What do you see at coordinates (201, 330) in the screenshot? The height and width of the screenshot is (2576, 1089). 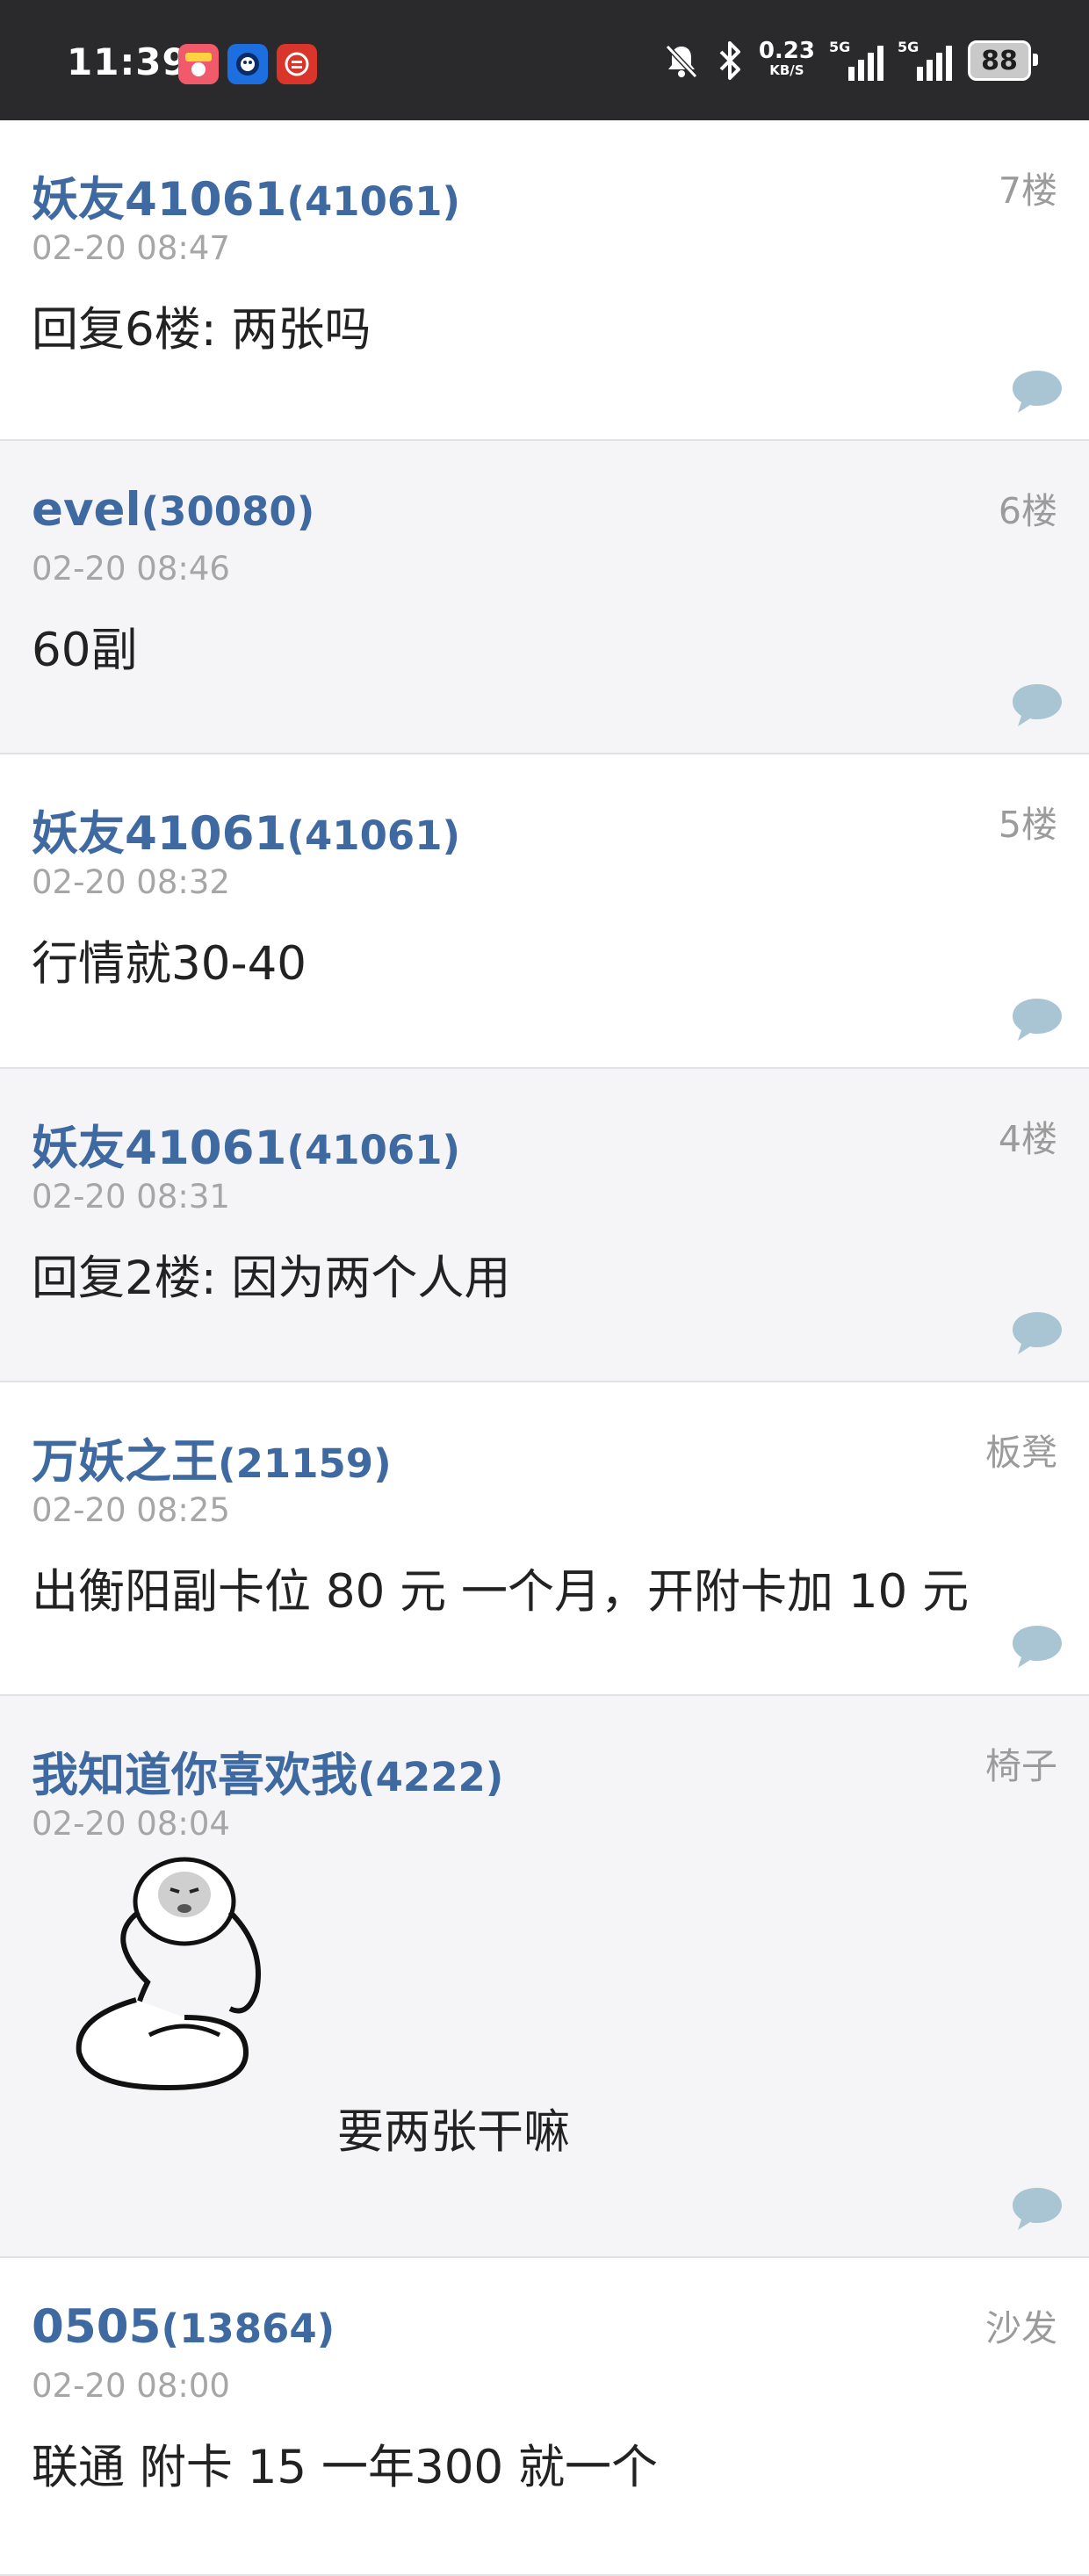 I see `post-content: 回复6楼: 两张吗` at bounding box center [201, 330].